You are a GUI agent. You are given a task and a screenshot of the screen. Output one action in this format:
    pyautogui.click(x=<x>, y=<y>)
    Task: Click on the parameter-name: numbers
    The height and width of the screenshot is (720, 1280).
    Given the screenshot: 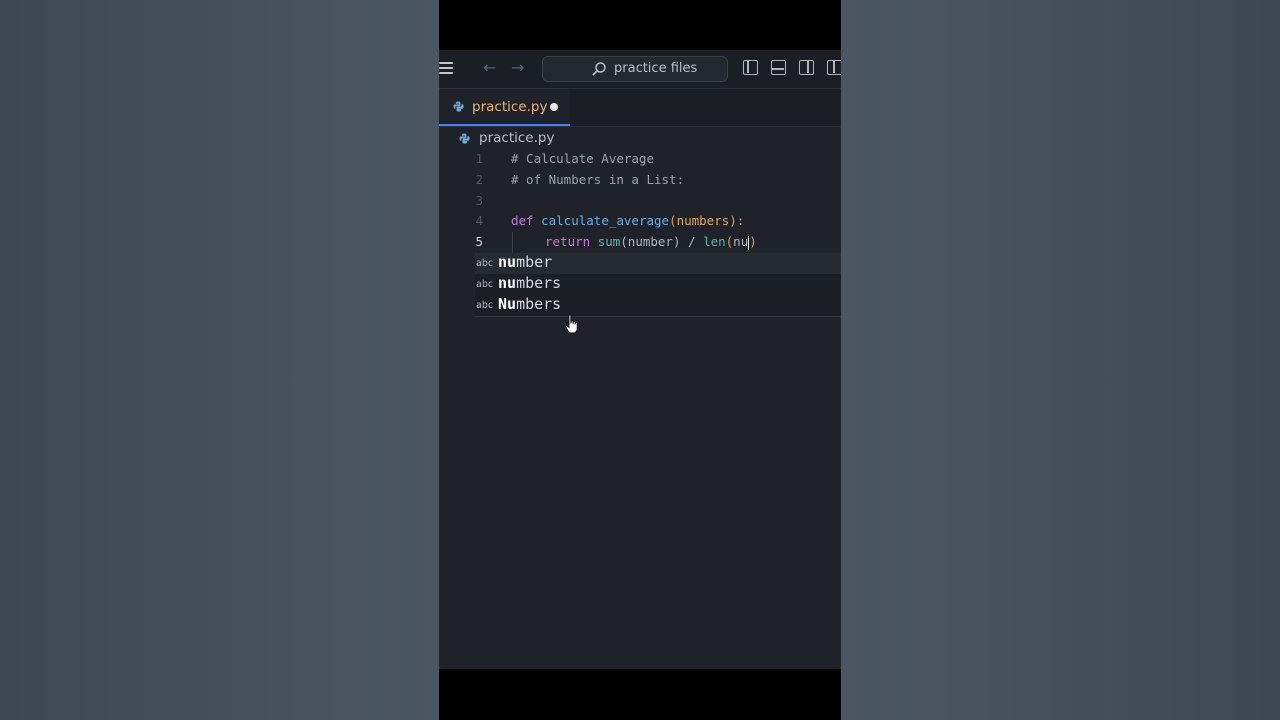 What is the action you would take?
    pyautogui.click(x=703, y=220)
    